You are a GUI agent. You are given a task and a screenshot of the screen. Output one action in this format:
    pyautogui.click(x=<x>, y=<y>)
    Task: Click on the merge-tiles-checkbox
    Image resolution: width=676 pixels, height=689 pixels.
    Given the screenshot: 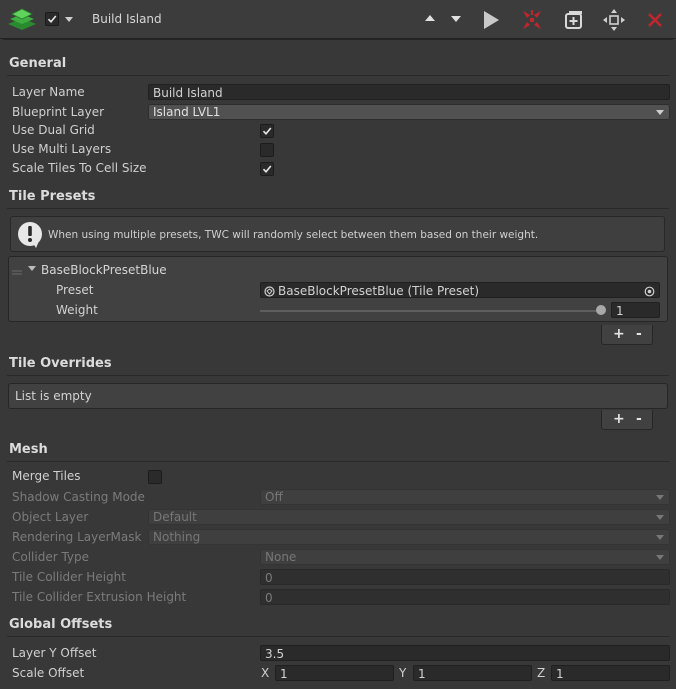 What is the action you would take?
    pyautogui.click(x=155, y=477)
    